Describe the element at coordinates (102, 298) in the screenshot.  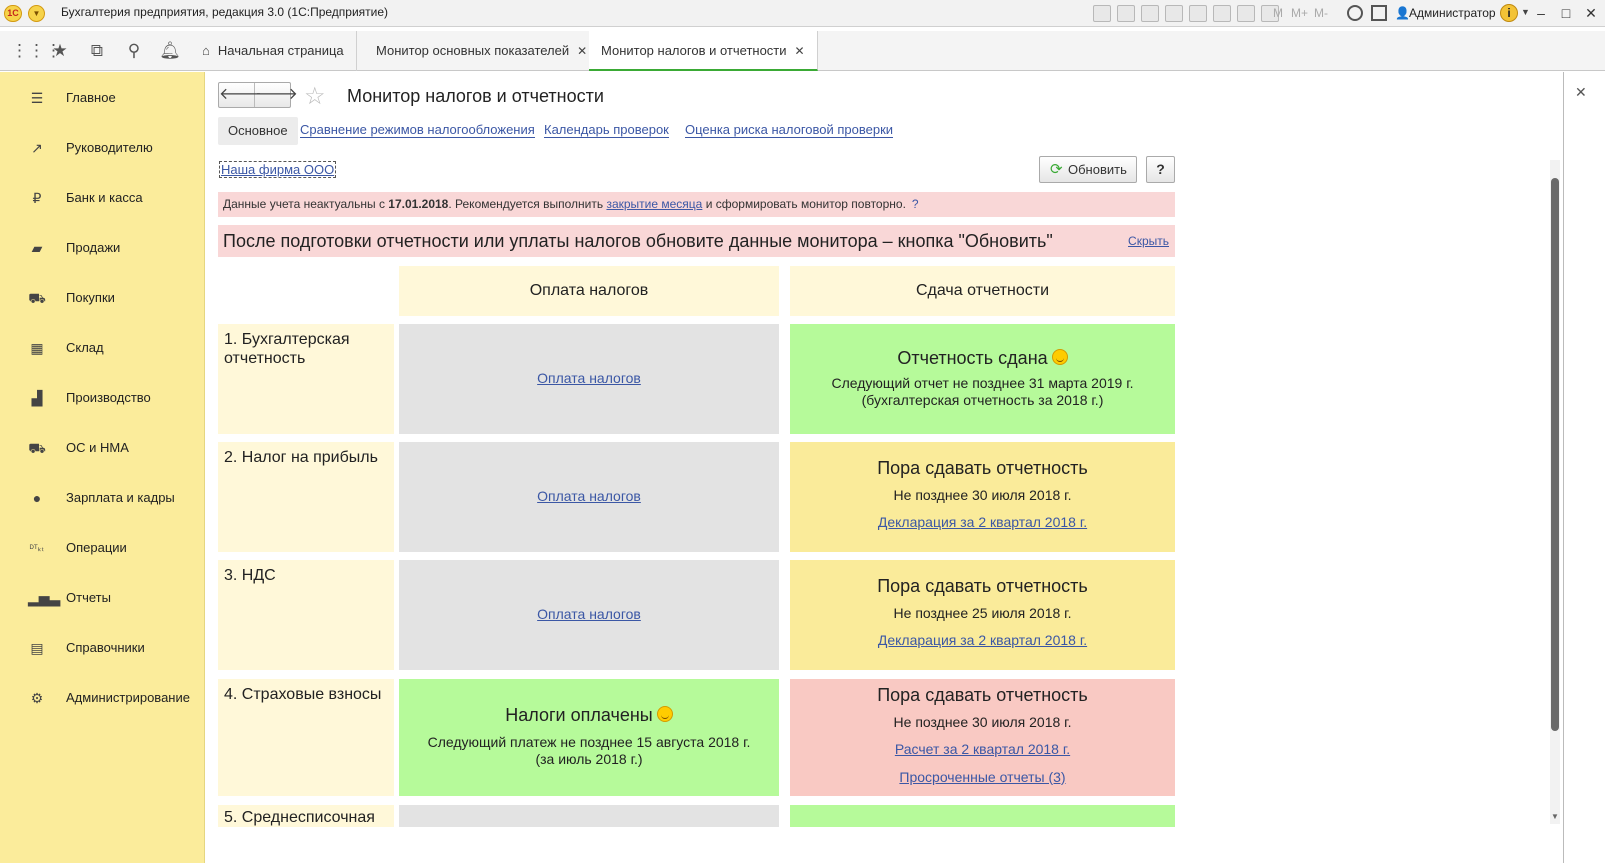
I see `sidebar-item-purchases: ⛟ Покупки` at that location.